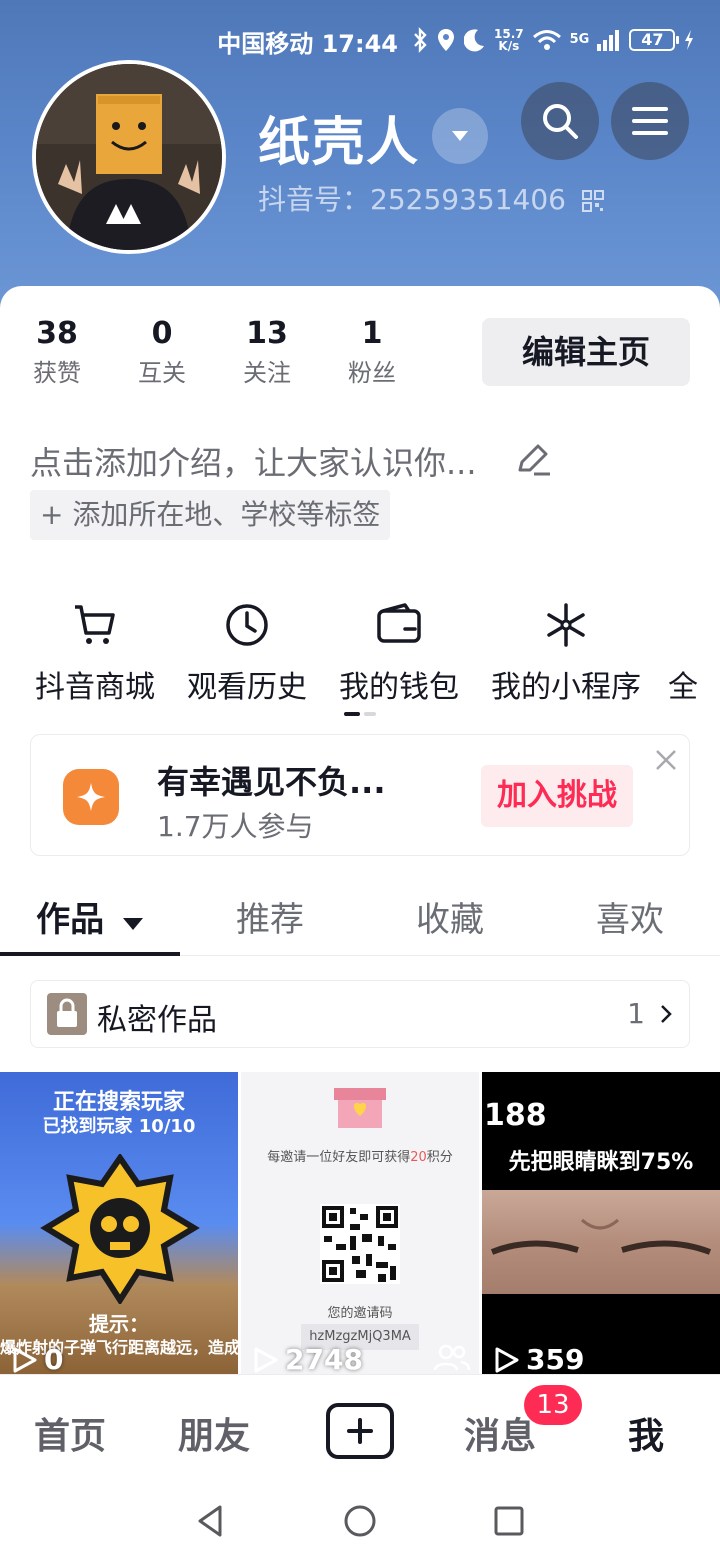 This screenshot has height=1559, width=720. What do you see at coordinates (608, 40) in the screenshot?
I see `signal-icon` at bounding box center [608, 40].